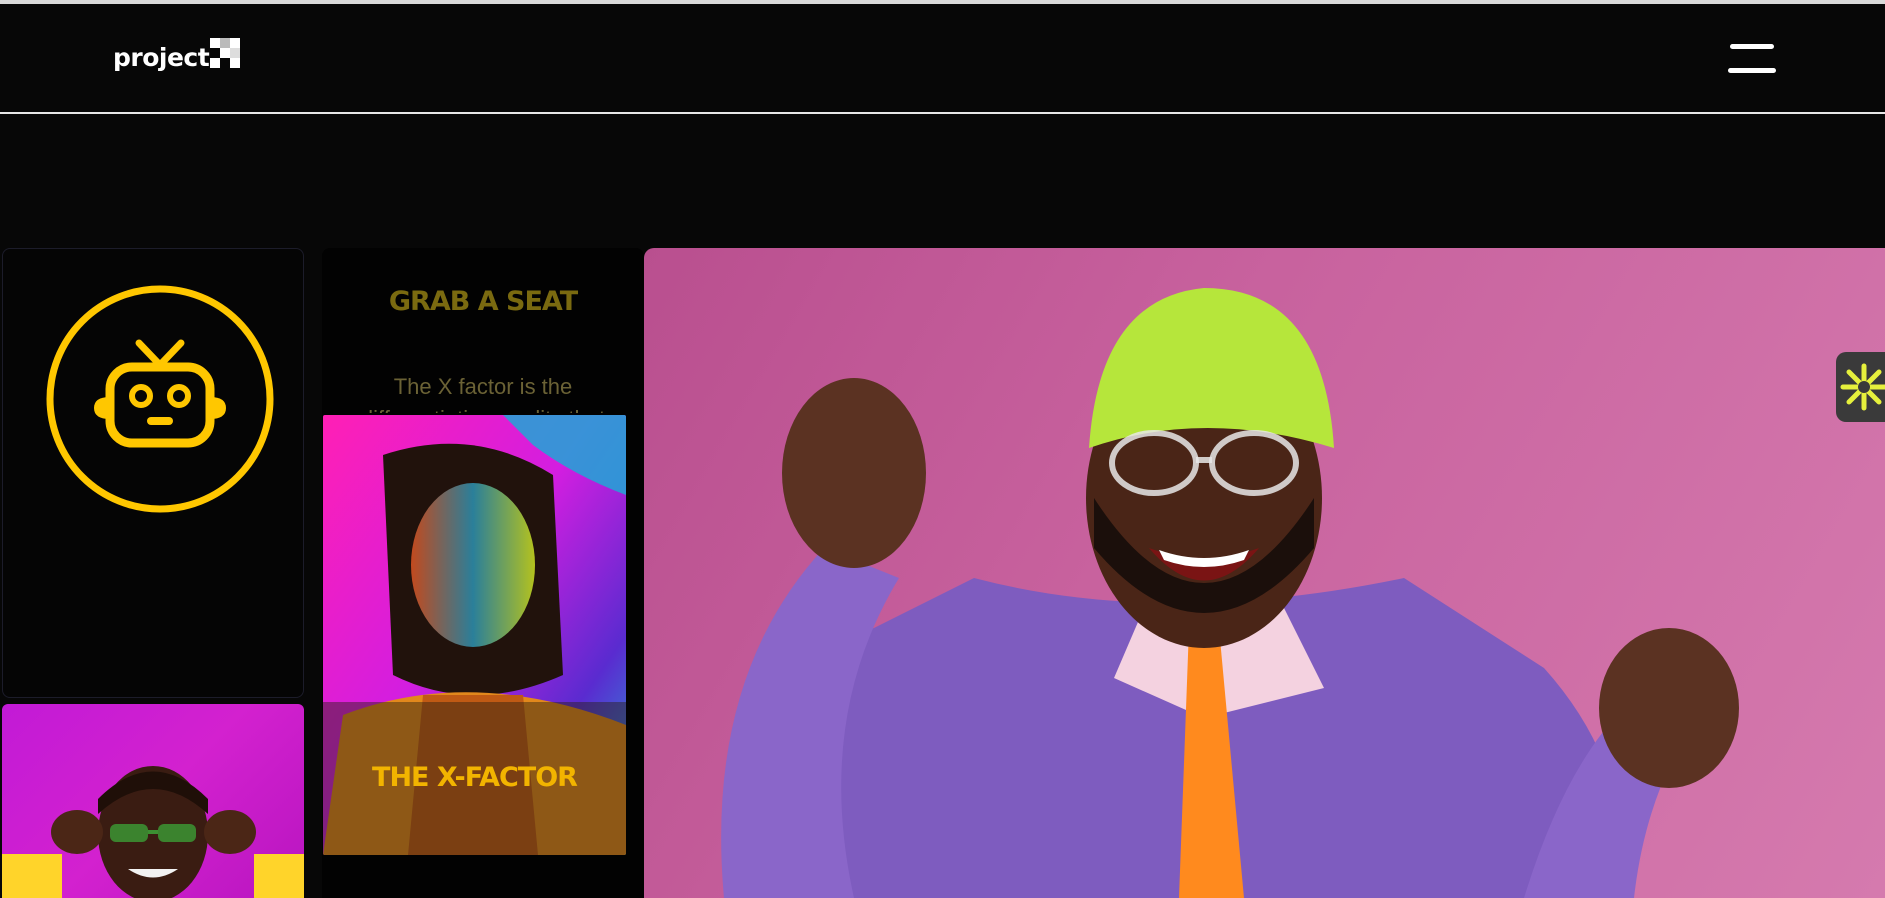 This screenshot has width=1885, height=898. What do you see at coordinates (1752, 61) in the screenshot?
I see `hamburger-menu-button` at bounding box center [1752, 61].